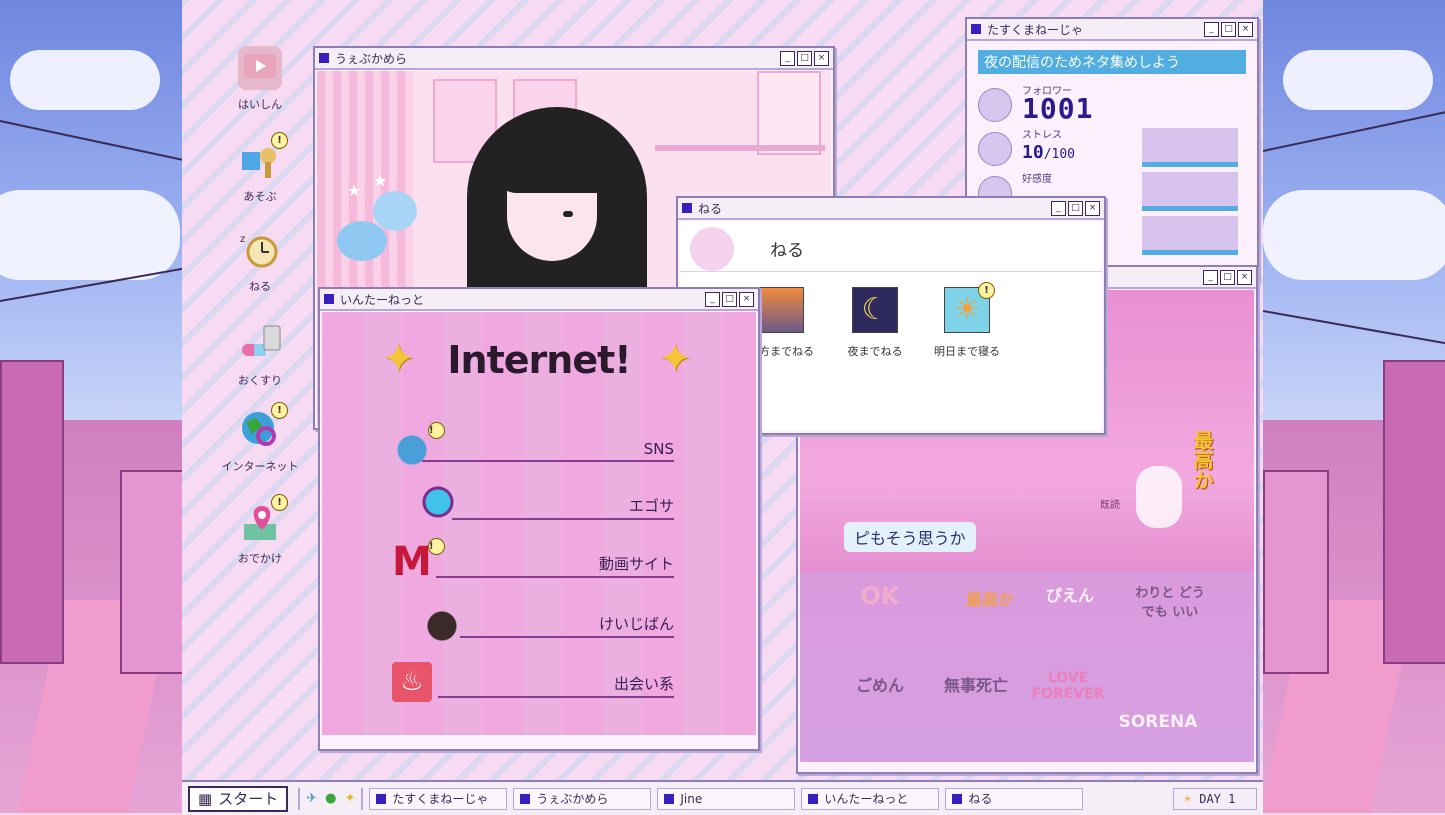 The image size is (1445, 815). I want to click on third-bar, so click(1190, 235).